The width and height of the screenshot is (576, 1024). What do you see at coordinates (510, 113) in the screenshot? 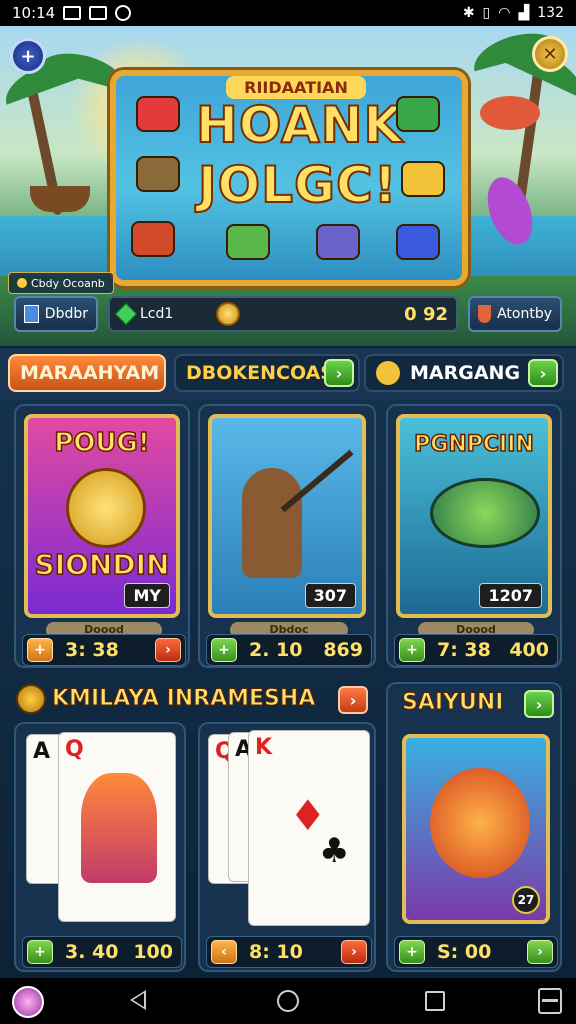
I see `fish-icon` at bounding box center [510, 113].